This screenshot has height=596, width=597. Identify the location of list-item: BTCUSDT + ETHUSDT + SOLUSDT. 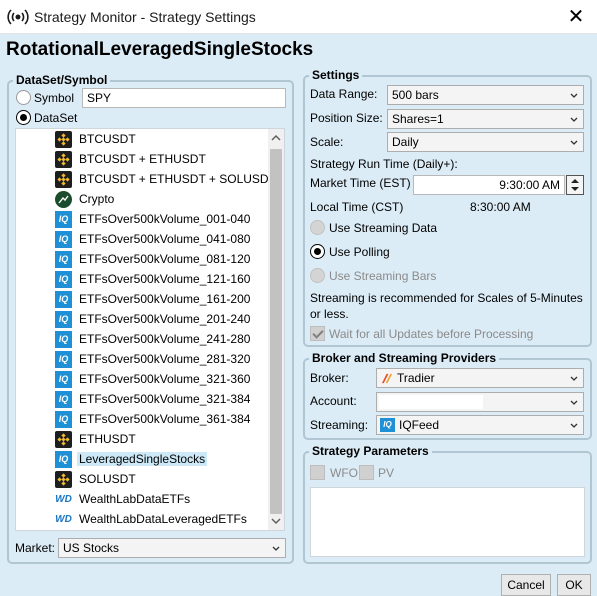
(146, 179).